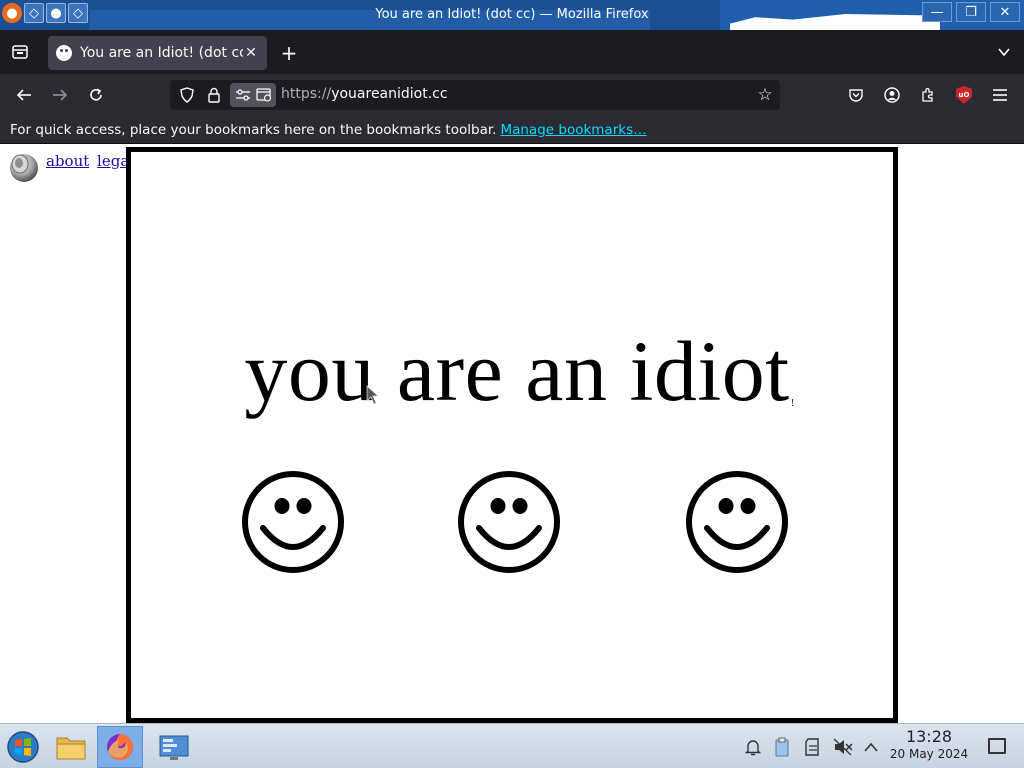  Describe the element at coordinates (23, 166) in the screenshot. I see `speaker-icon` at that location.